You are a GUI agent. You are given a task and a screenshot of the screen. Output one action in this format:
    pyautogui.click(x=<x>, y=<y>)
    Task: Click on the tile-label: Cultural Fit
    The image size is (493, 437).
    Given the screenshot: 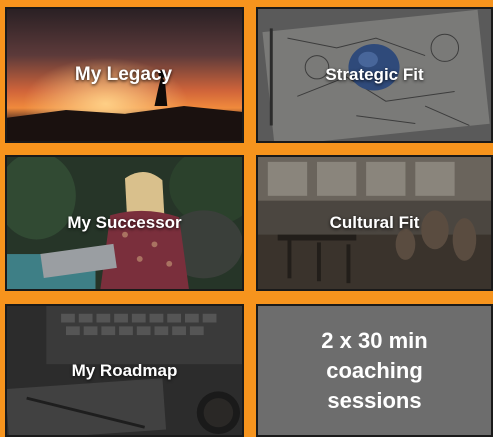 What is the action you would take?
    pyautogui.click(x=374, y=222)
    